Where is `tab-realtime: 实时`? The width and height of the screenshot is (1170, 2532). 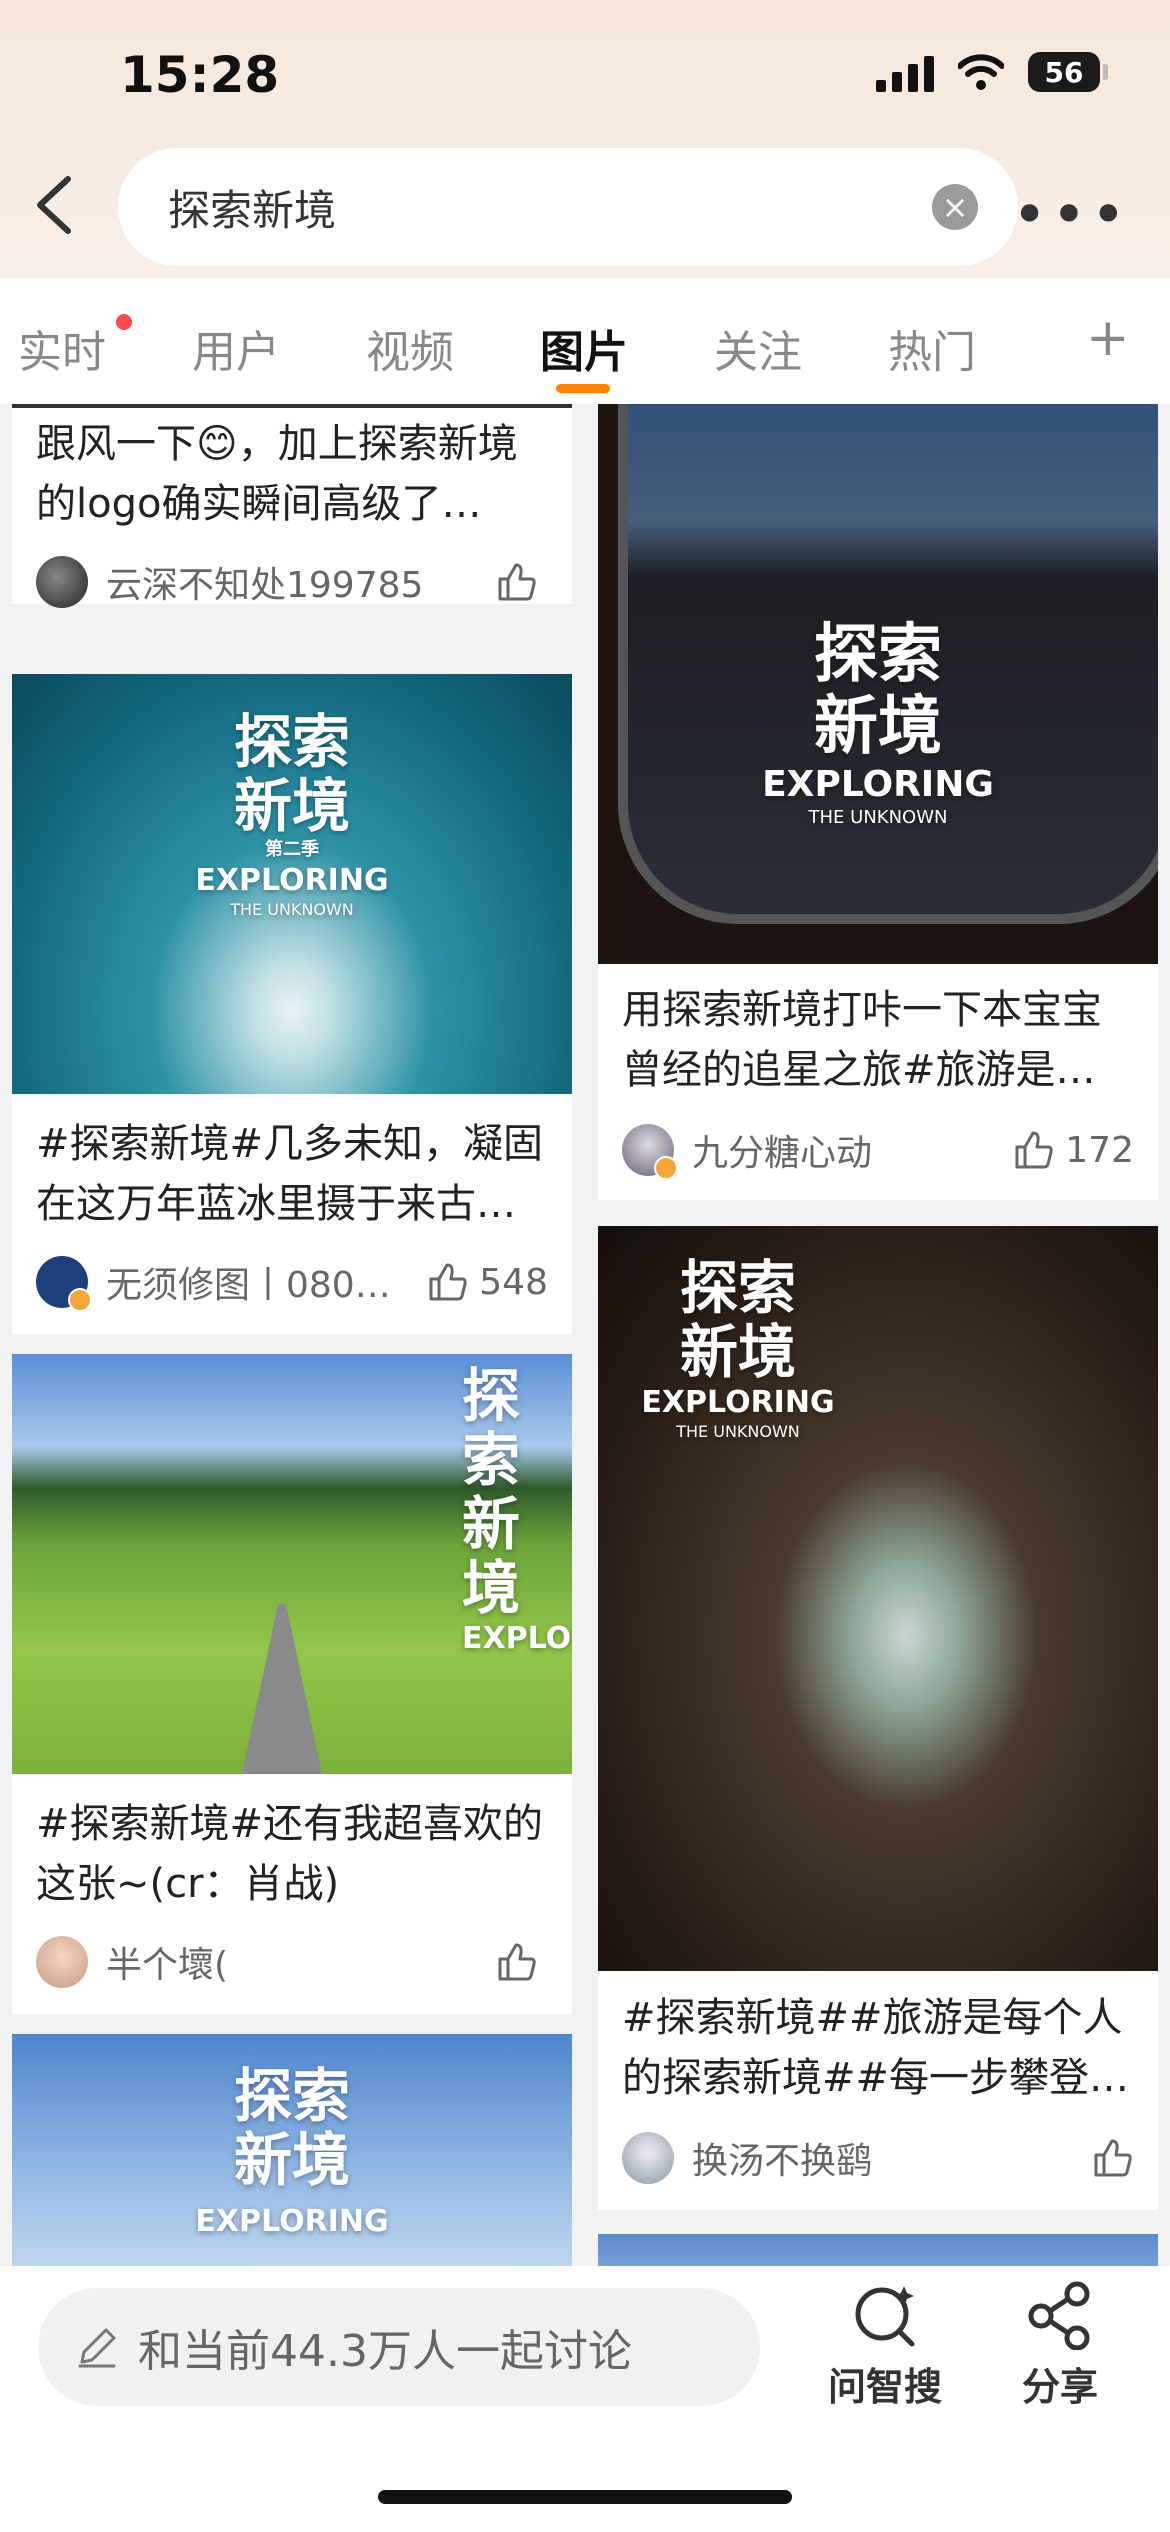
tab-realtime: 实时 is located at coordinates (62, 348).